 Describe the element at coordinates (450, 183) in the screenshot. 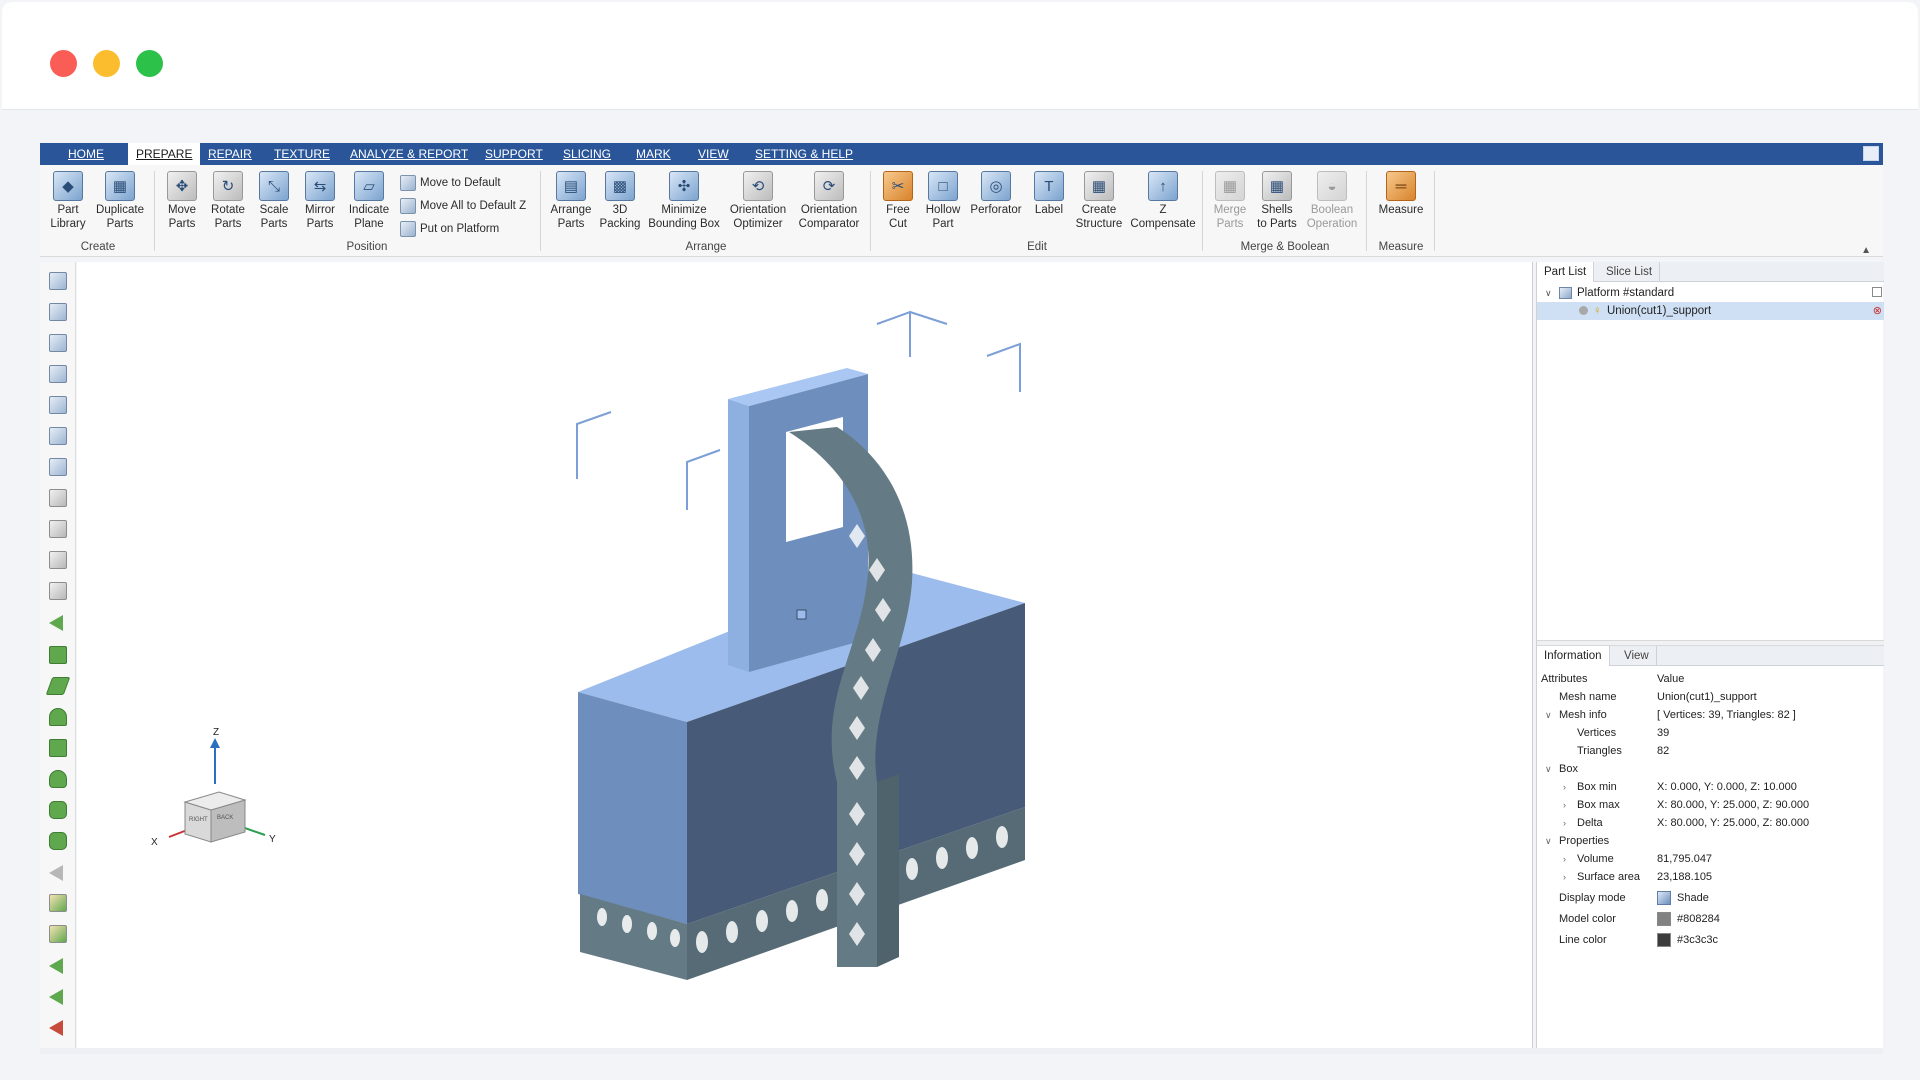

I see `move-to-default-button: Move to Default` at that location.